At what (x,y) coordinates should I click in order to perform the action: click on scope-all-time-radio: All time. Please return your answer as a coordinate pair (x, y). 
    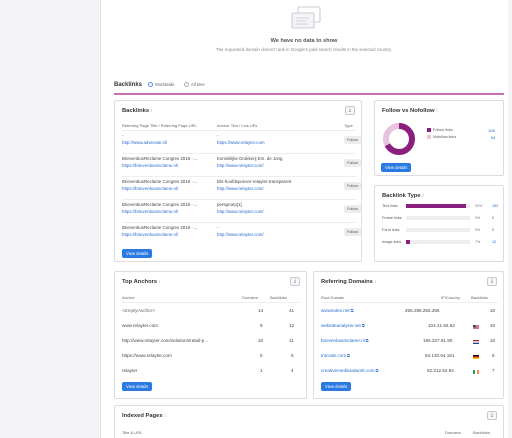
    Looking at the image, I should click on (194, 84).